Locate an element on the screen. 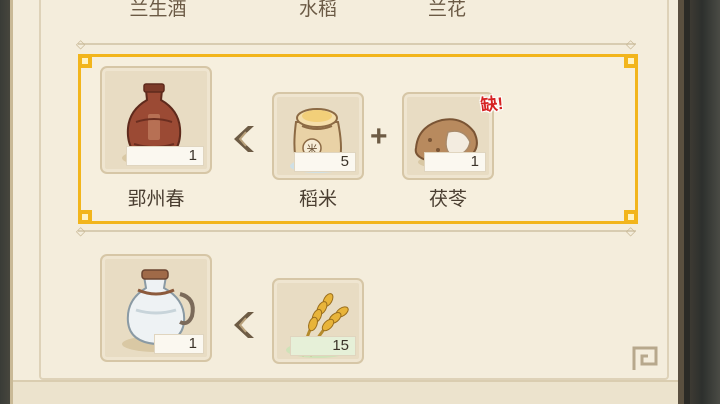  item-name-shuidao: 水稻 is located at coordinates (317, 10).